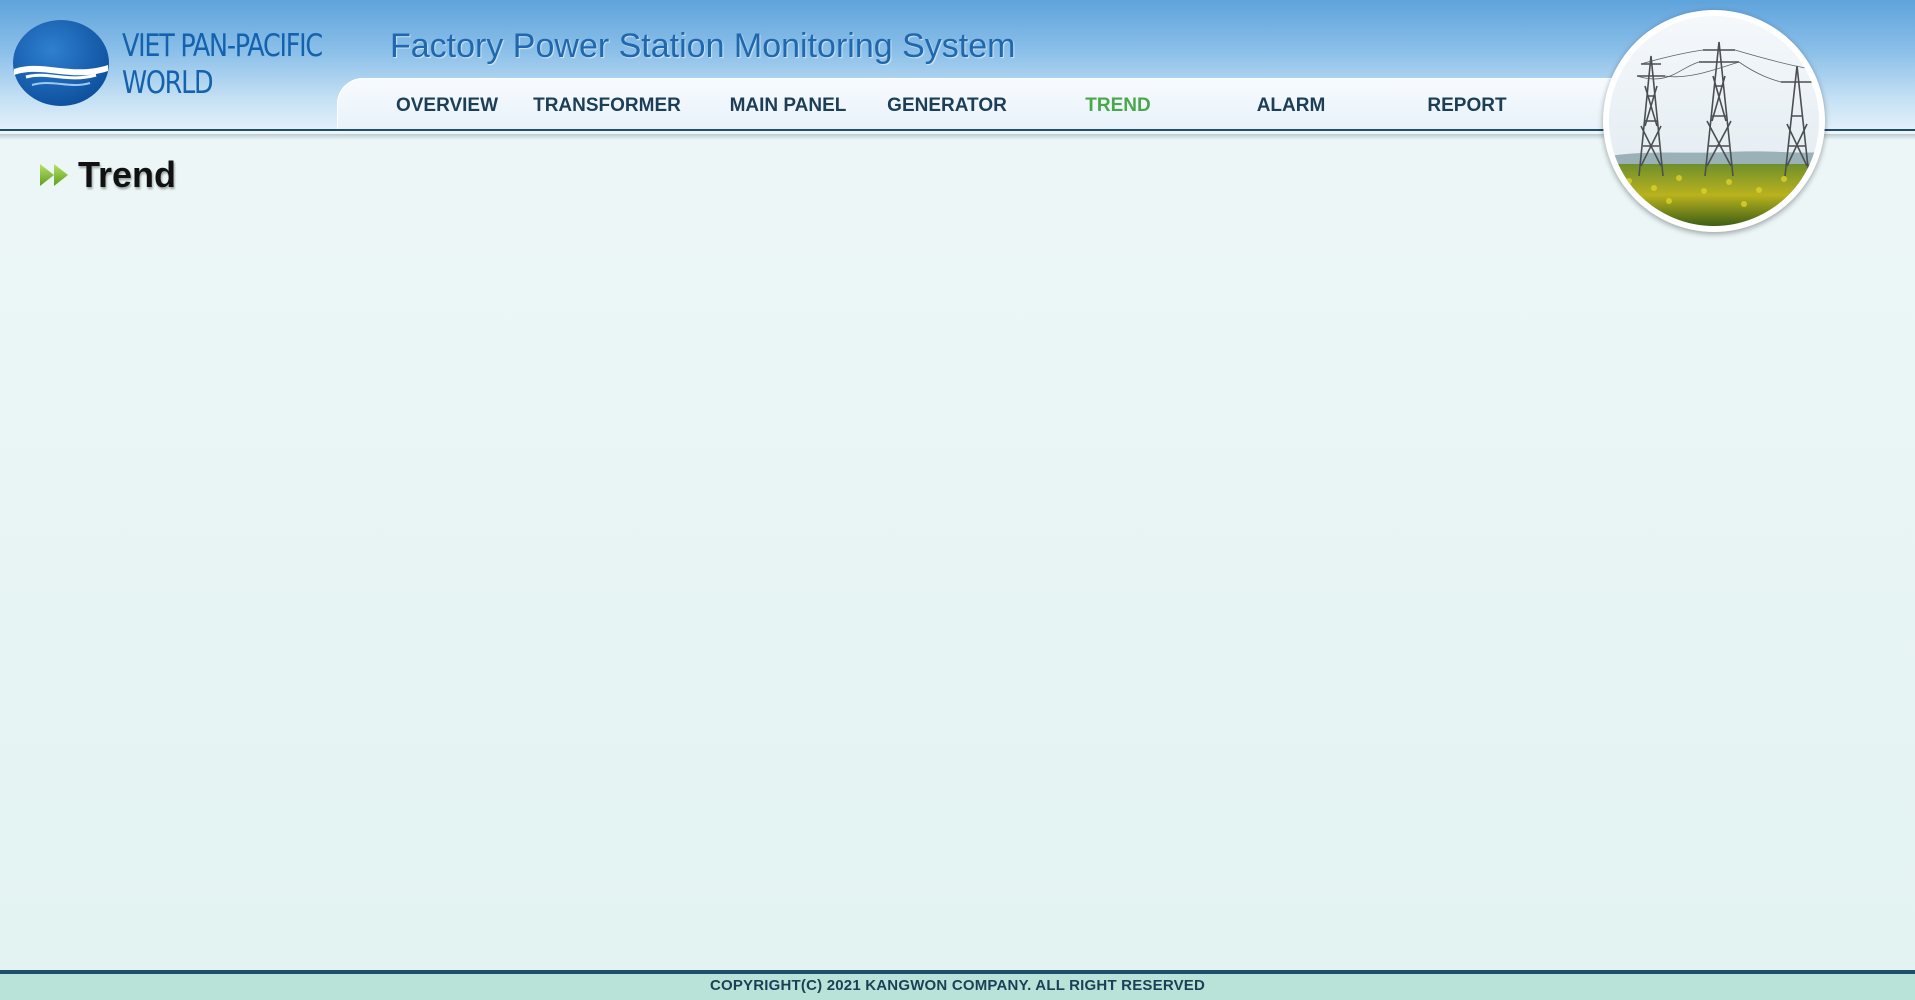 The height and width of the screenshot is (1000, 1915). What do you see at coordinates (222, 65) in the screenshot?
I see `company-logo-text: VIET PAN-PACIFIC WORLD` at bounding box center [222, 65].